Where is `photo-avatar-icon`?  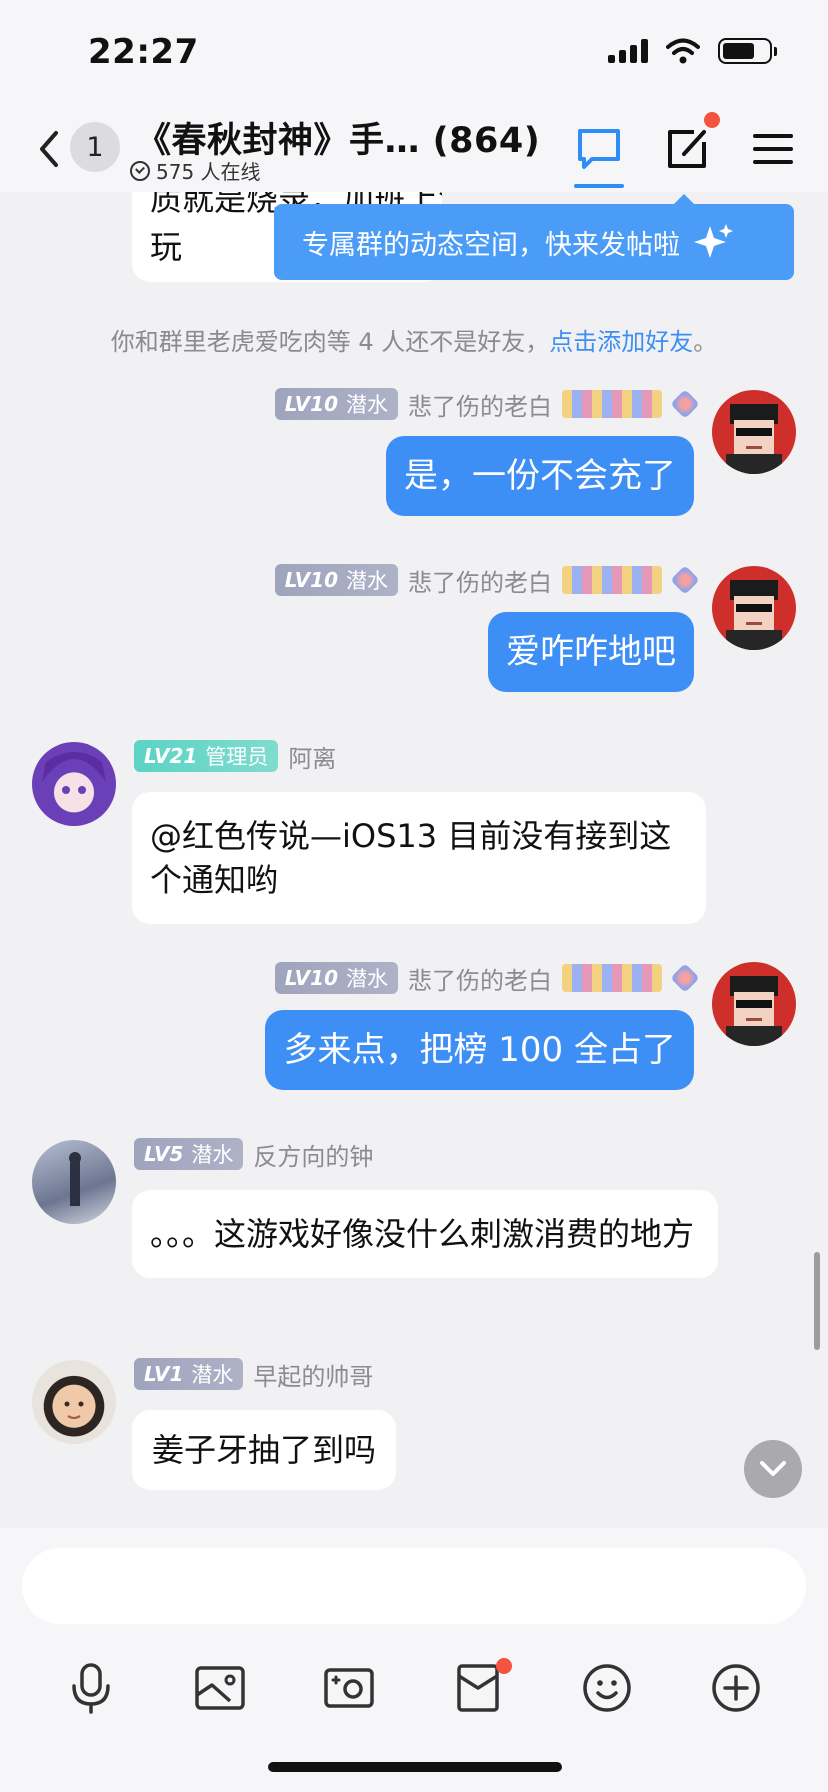 photo-avatar-icon is located at coordinates (74, 1410).